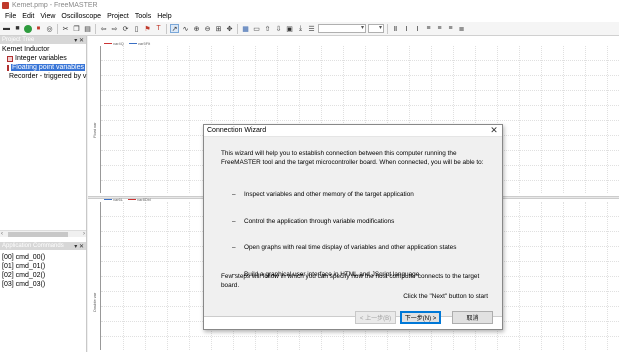 The image size is (619, 352). What do you see at coordinates (267, 28) in the screenshot?
I see `move-up-icon: ⇧` at bounding box center [267, 28].